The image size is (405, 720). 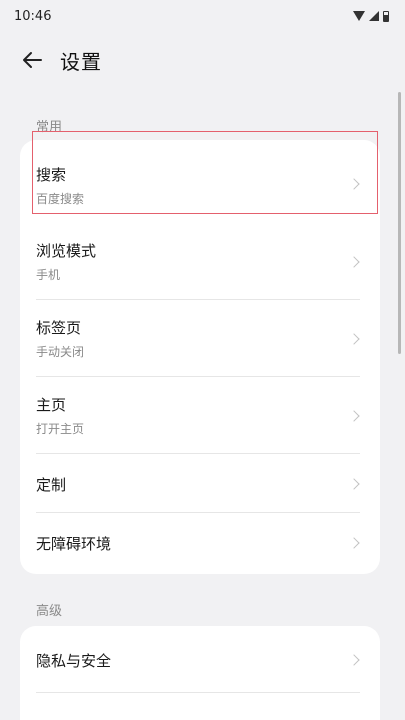 What do you see at coordinates (359, 16) in the screenshot?
I see `wifi-icon` at bounding box center [359, 16].